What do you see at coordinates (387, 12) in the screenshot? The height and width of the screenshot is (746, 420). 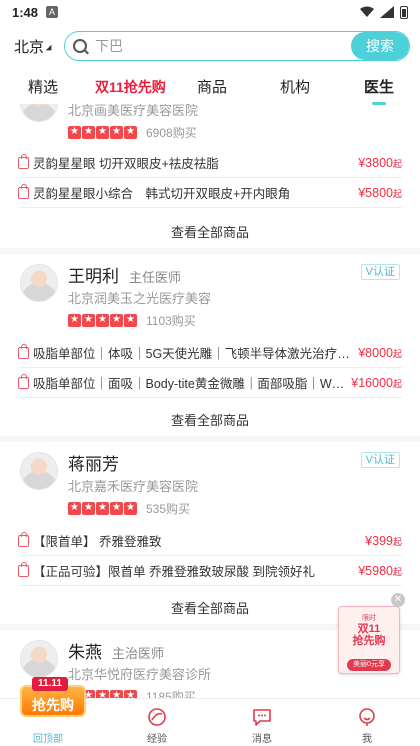 I see `signal-icon` at bounding box center [387, 12].